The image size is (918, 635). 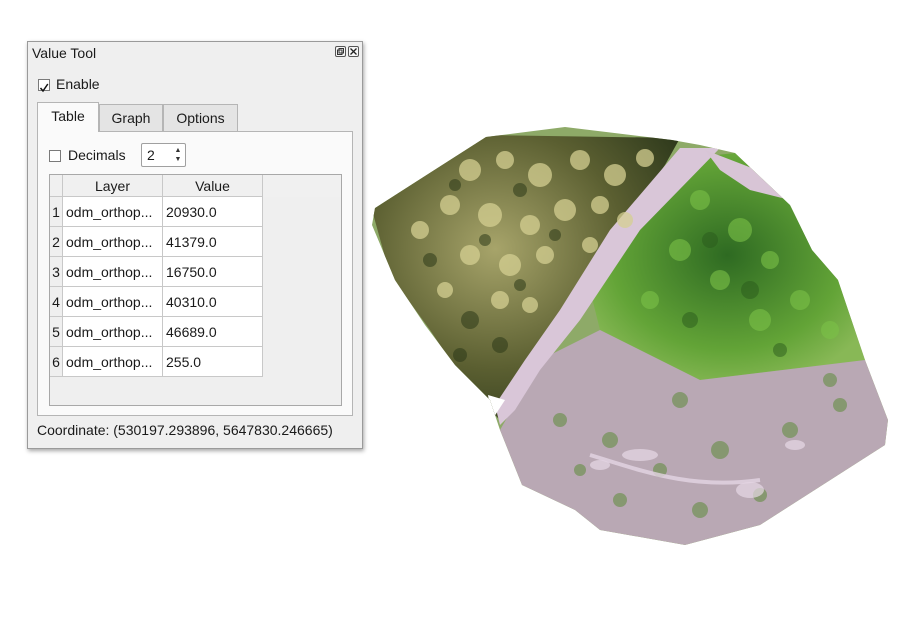 I want to click on value-cell: 20930.0, so click(x=213, y=212).